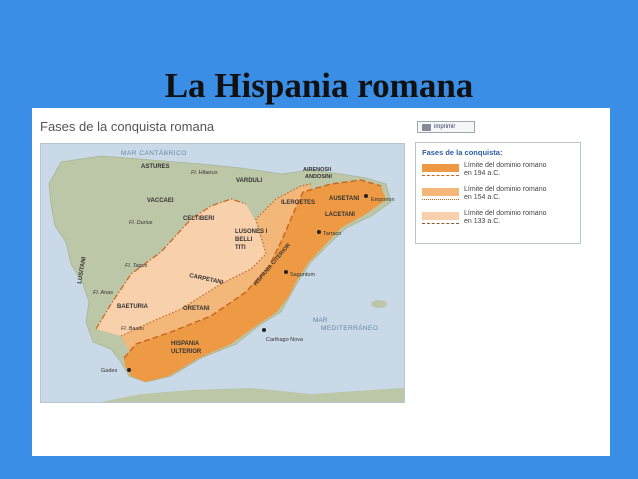 This screenshot has width=638, height=479. Describe the element at coordinates (383, 200) in the screenshot. I see `label-emporion: Emporion` at that location.